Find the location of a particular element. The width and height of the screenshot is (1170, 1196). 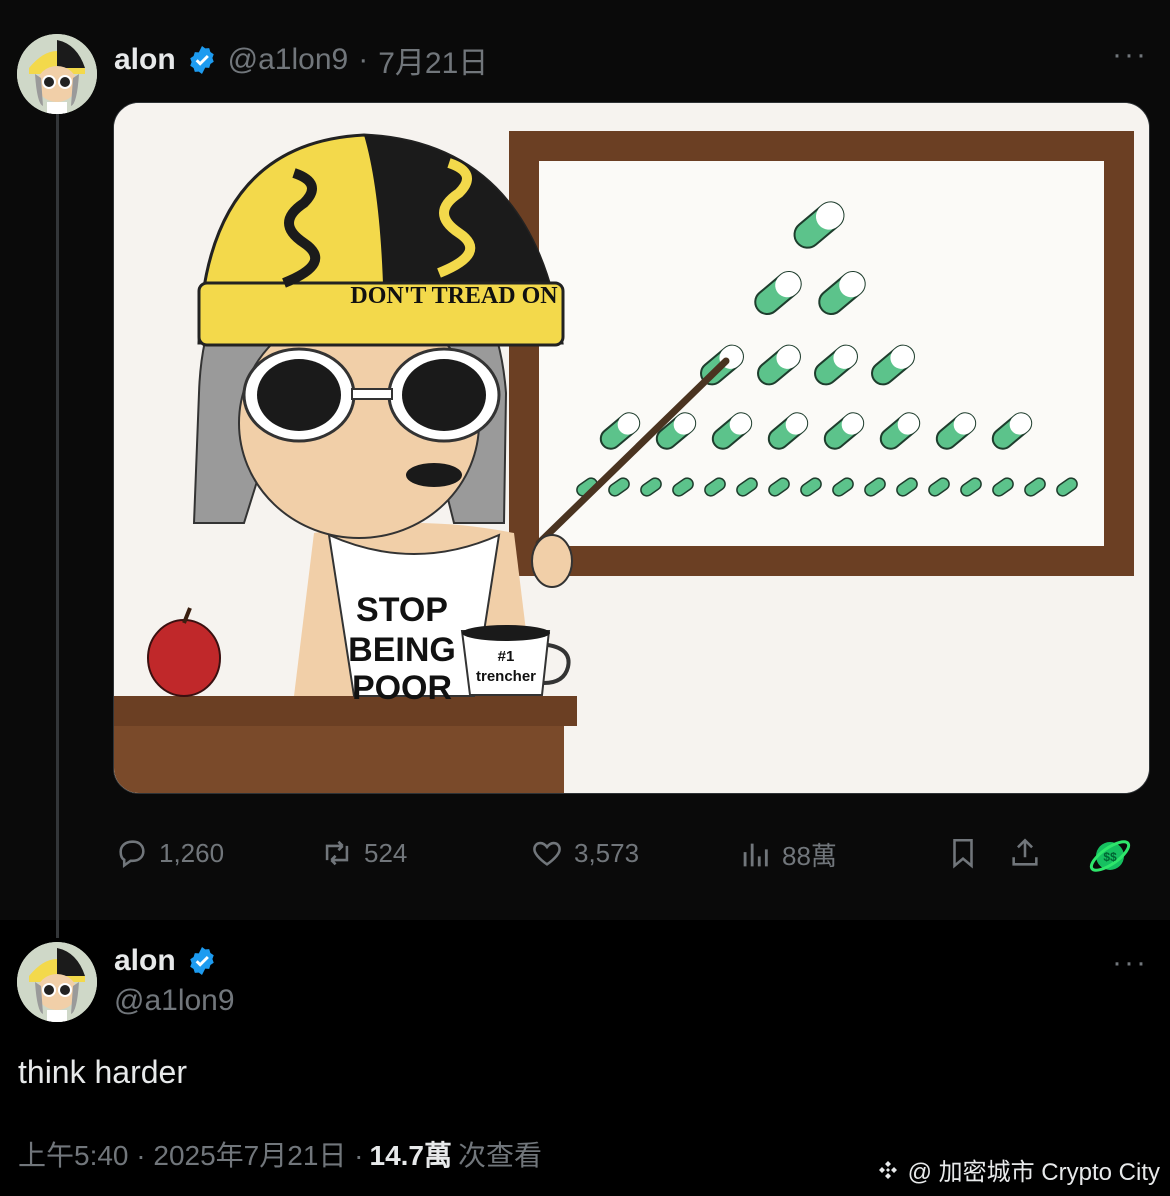

binance-logo-icon is located at coordinates (887, 1169).